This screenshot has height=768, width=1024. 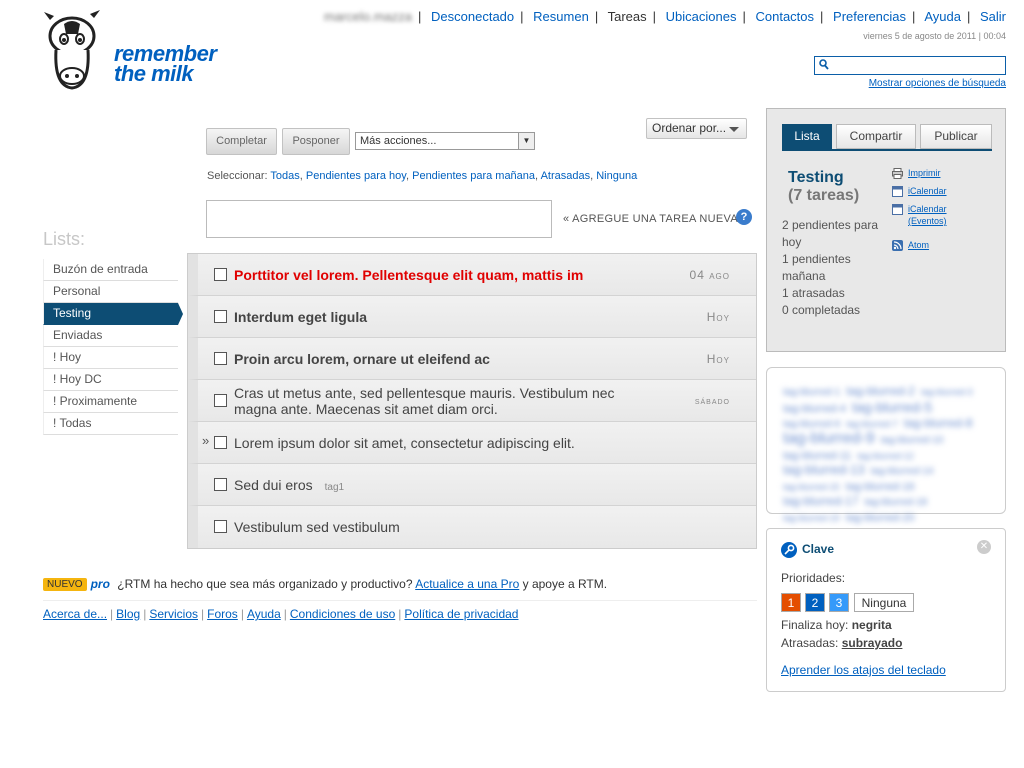 I want to click on tag-cloud-item: tag-blurred-7, so click(x=872, y=424).